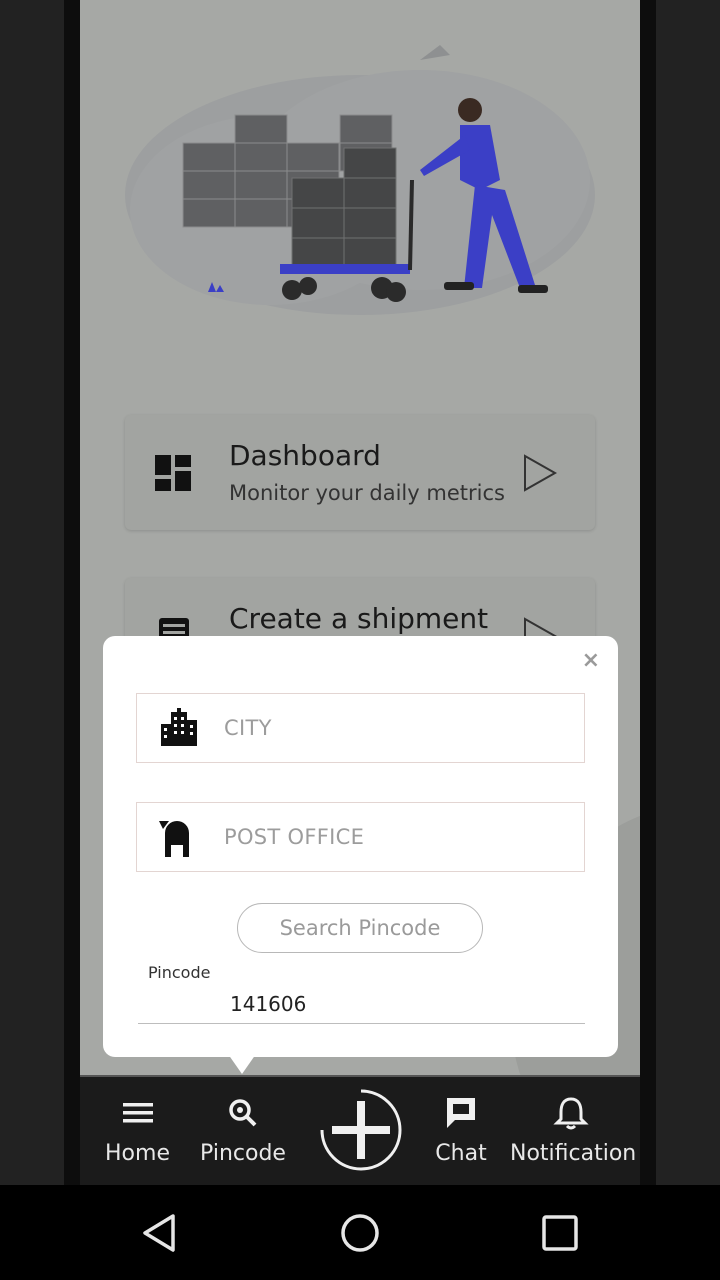 This screenshot has width=720, height=1280. What do you see at coordinates (40, 592) in the screenshot?
I see `left-gutter` at bounding box center [40, 592].